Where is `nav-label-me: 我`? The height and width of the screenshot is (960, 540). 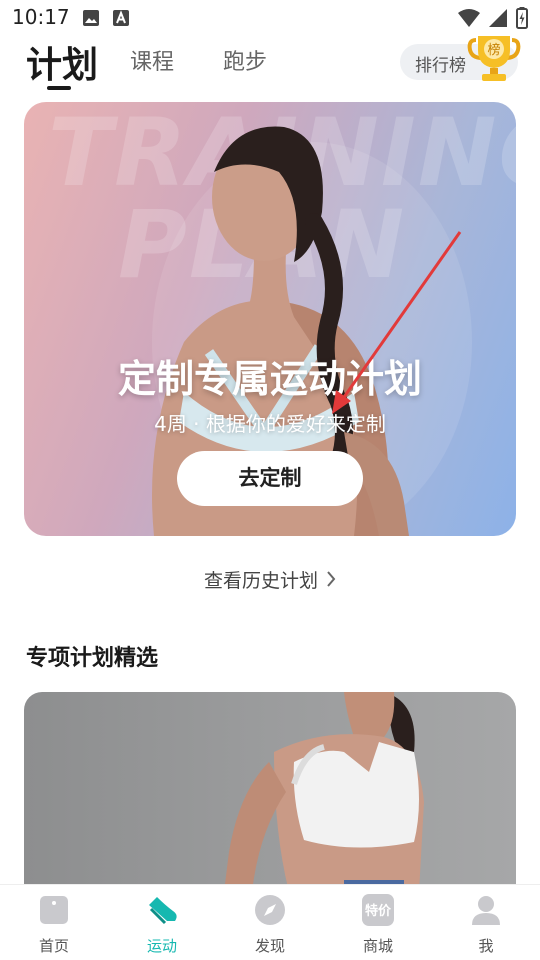 nav-label-me: 我 is located at coordinates (486, 946).